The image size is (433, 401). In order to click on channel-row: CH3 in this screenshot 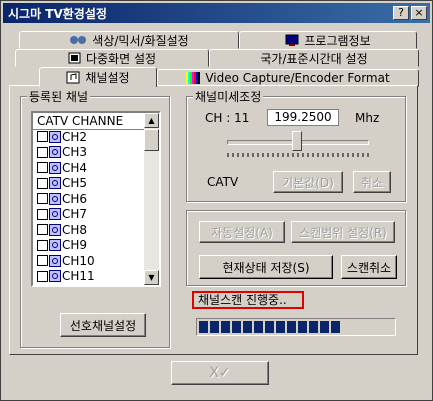, I will do `click(62, 152)`.